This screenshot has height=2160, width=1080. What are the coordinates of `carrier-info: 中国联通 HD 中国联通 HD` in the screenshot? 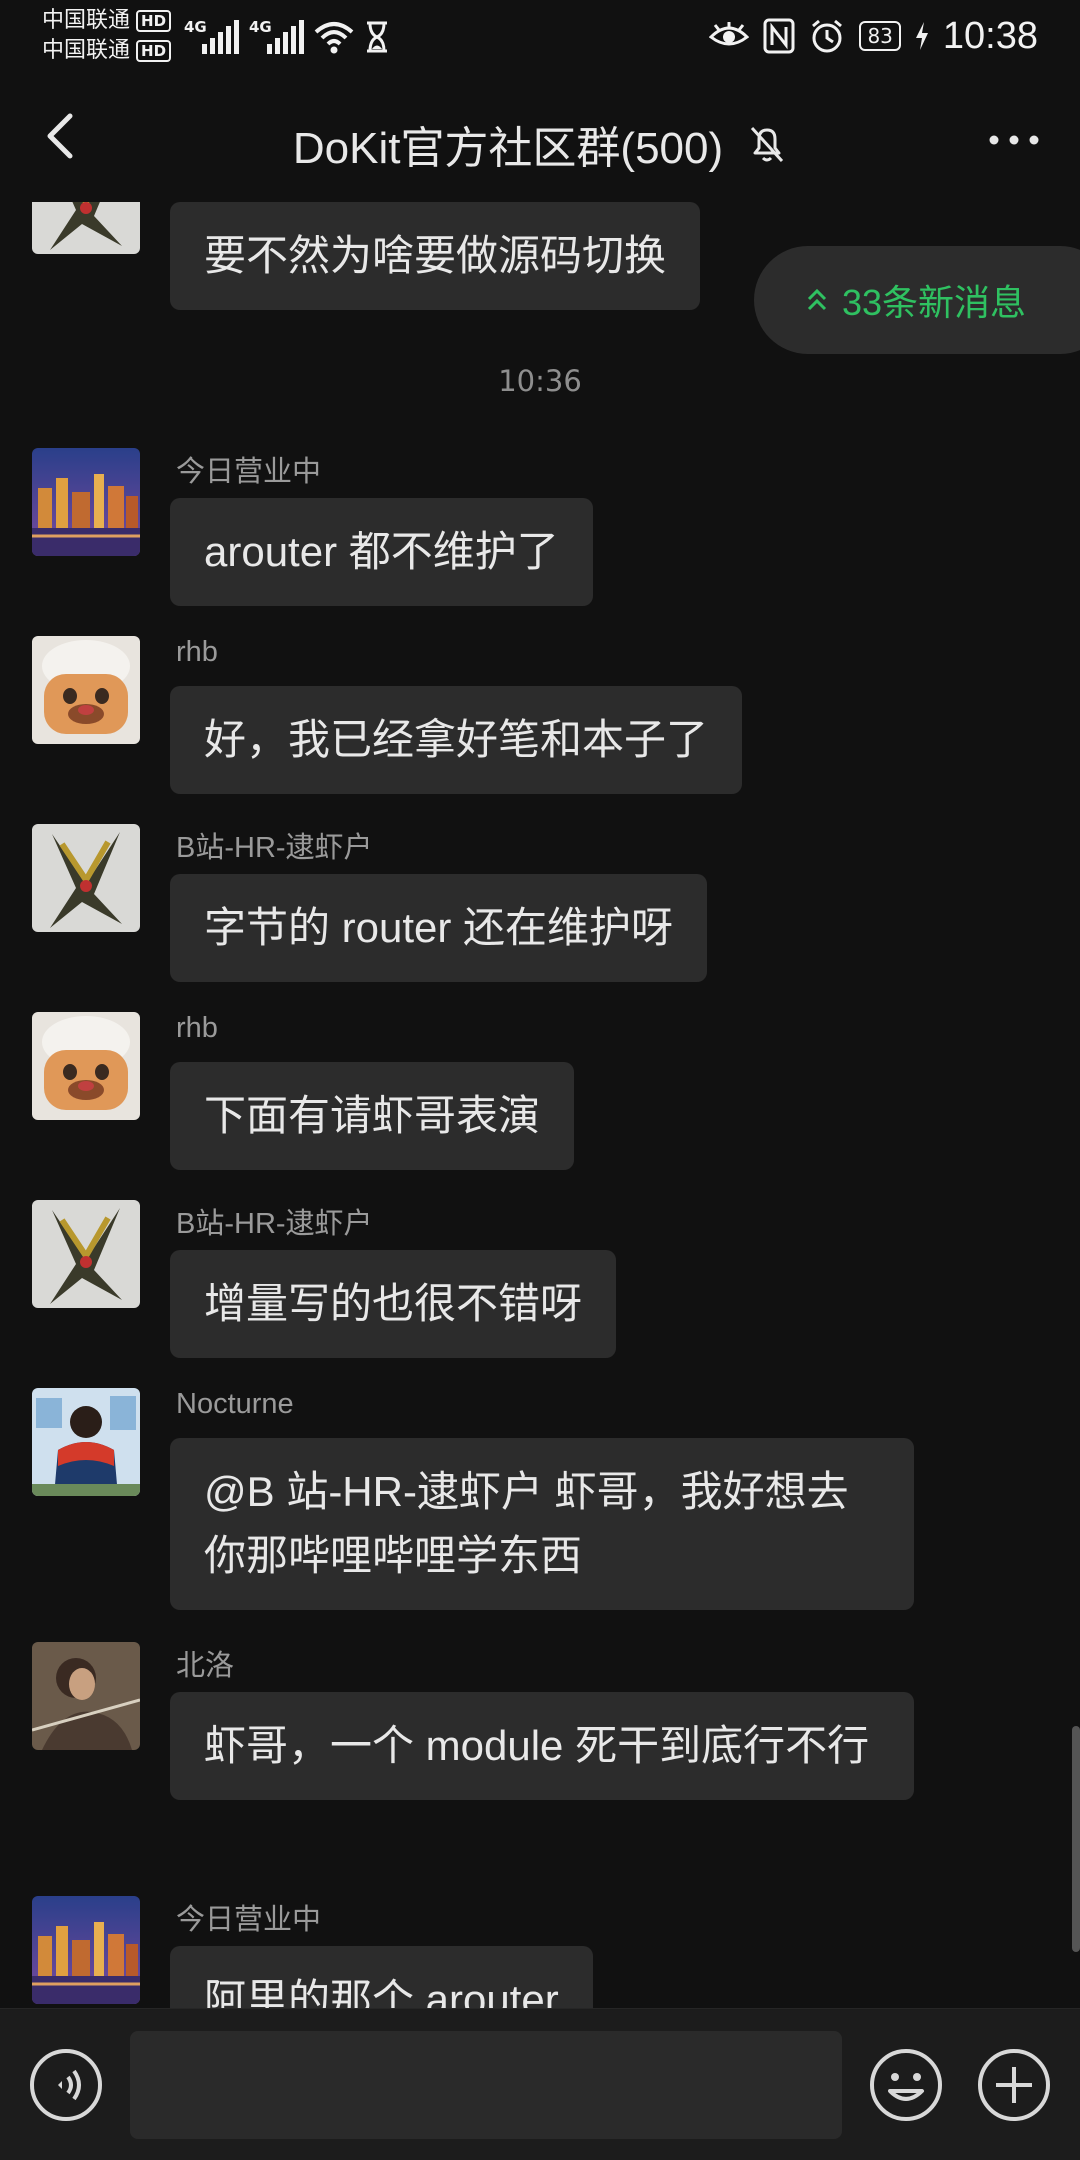 It's located at (107, 36).